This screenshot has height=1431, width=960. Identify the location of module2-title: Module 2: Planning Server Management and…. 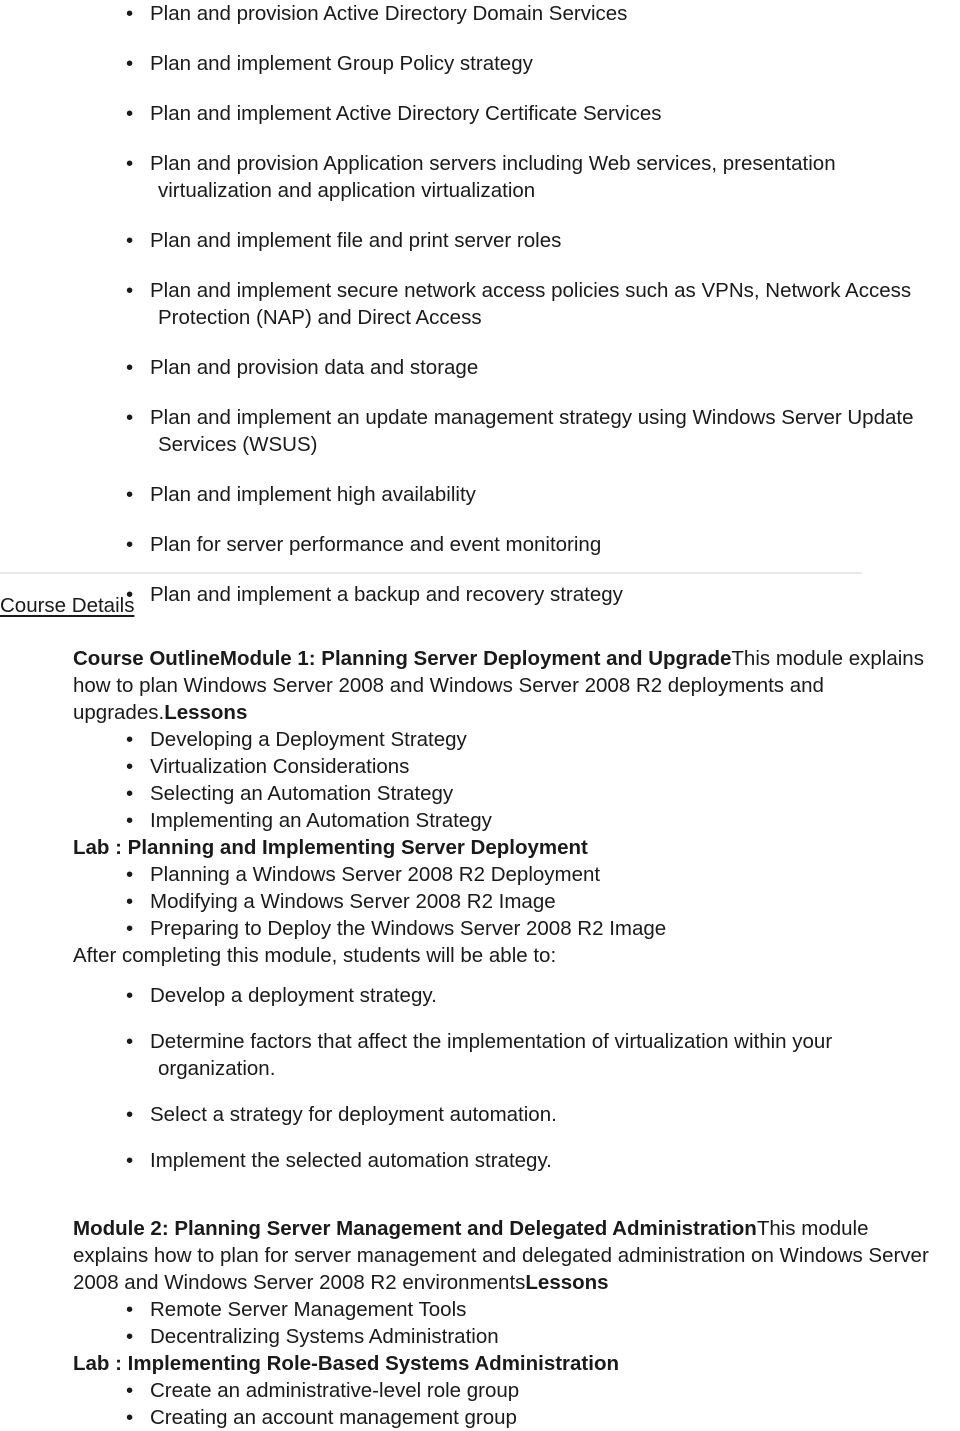
(415, 1228).